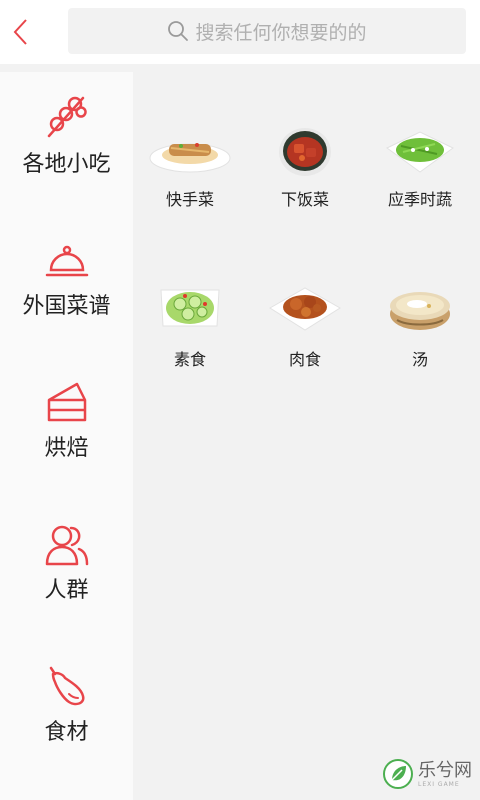 The height and width of the screenshot is (800, 480). What do you see at coordinates (419, 199) in the screenshot?
I see `category-item-label: 应季时蔬` at bounding box center [419, 199].